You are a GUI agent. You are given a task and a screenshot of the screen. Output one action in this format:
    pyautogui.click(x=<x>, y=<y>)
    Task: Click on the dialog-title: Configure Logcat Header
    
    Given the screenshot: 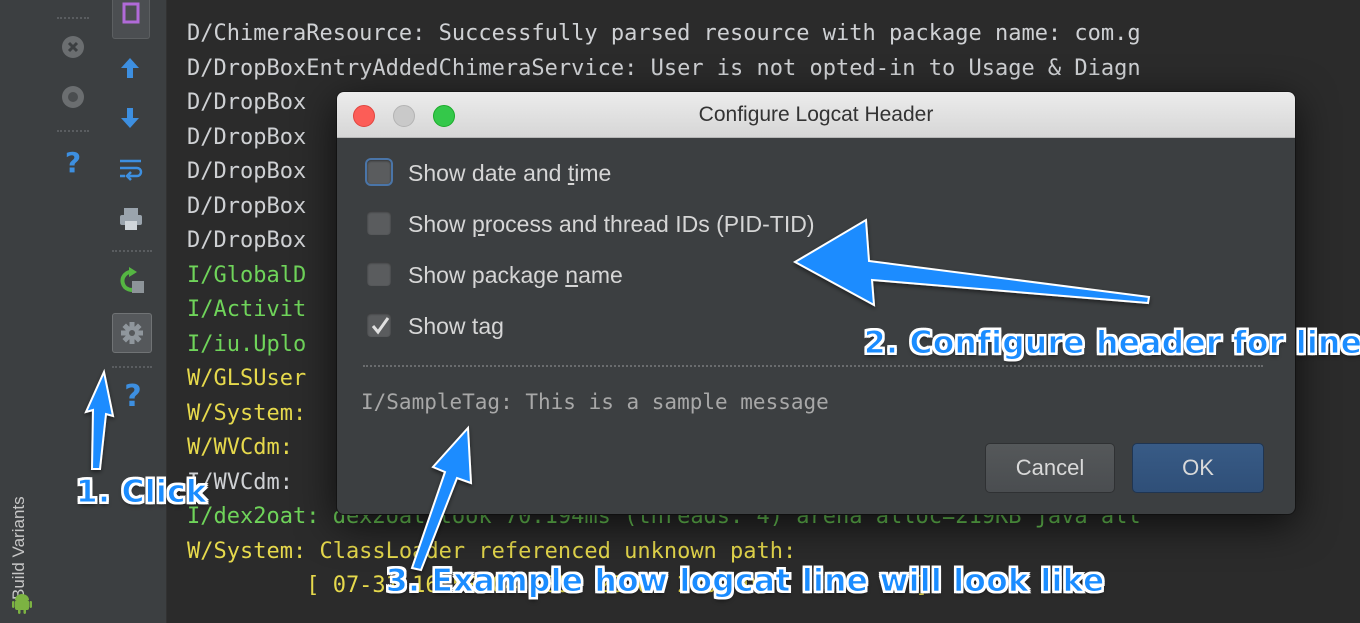 What is the action you would take?
    pyautogui.click(x=816, y=114)
    